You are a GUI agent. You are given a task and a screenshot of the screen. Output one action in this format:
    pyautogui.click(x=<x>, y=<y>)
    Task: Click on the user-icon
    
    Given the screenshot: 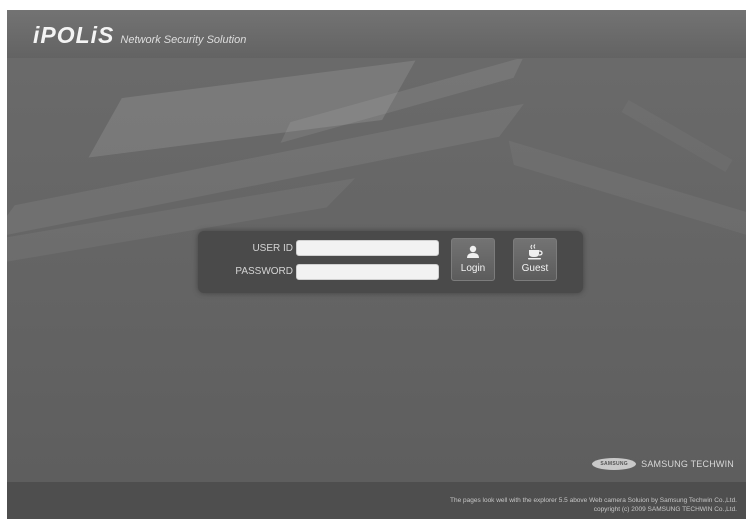 What is the action you would take?
    pyautogui.click(x=473, y=251)
    